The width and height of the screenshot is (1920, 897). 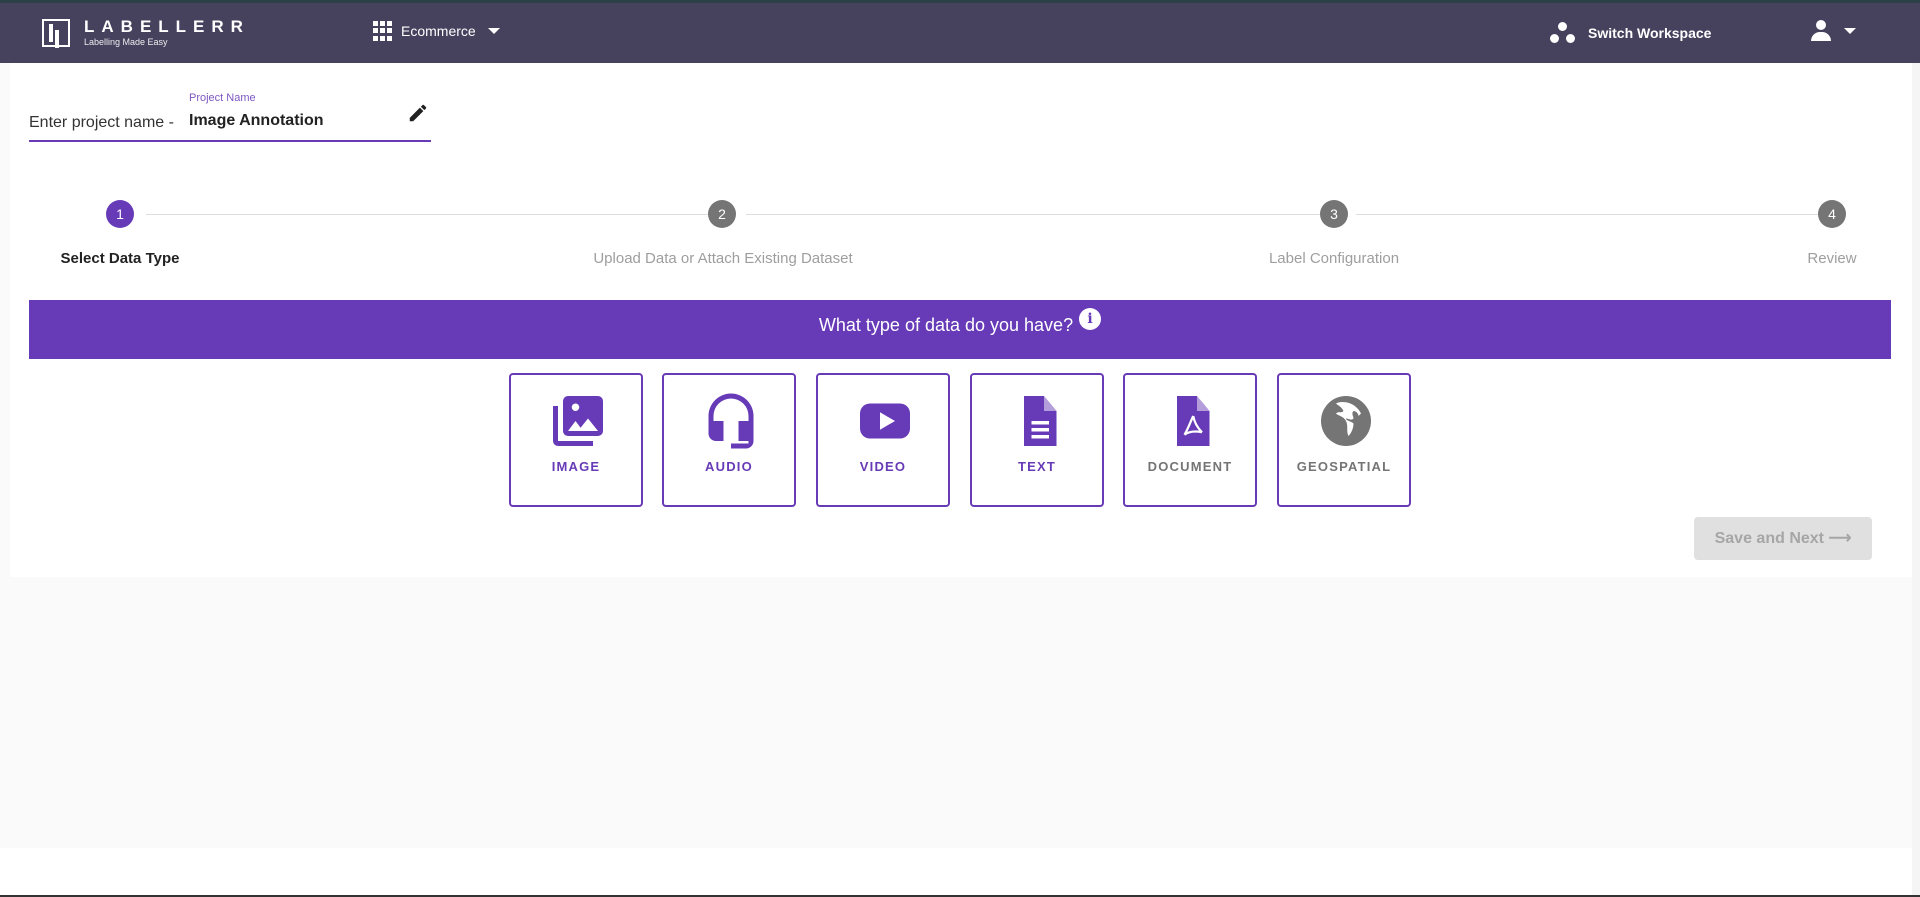 I want to click on data-type-label: DOCUMENT, so click(x=1190, y=466).